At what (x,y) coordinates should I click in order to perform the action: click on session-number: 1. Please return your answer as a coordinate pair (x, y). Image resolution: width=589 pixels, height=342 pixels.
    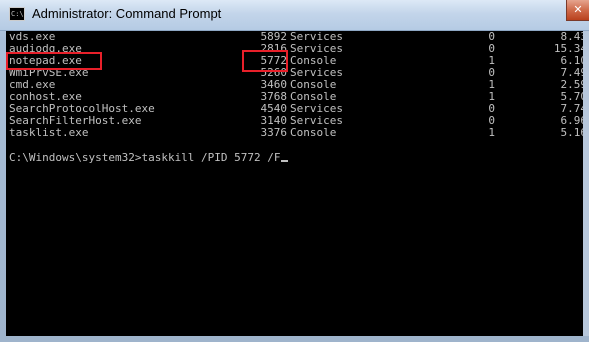
    Looking at the image, I should click on (491, 132).